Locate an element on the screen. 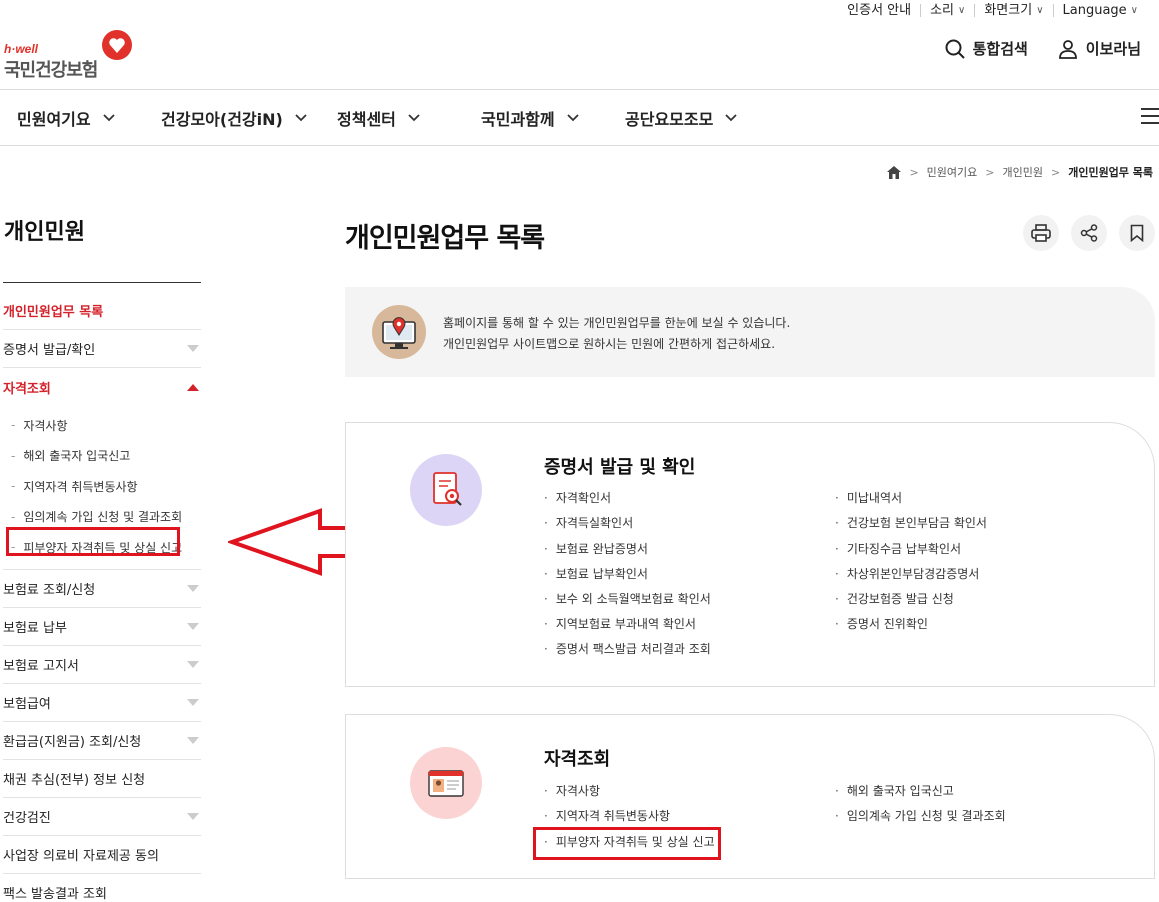 This screenshot has width=1159, height=902. bookmark-button is located at coordinates (1137, 233).